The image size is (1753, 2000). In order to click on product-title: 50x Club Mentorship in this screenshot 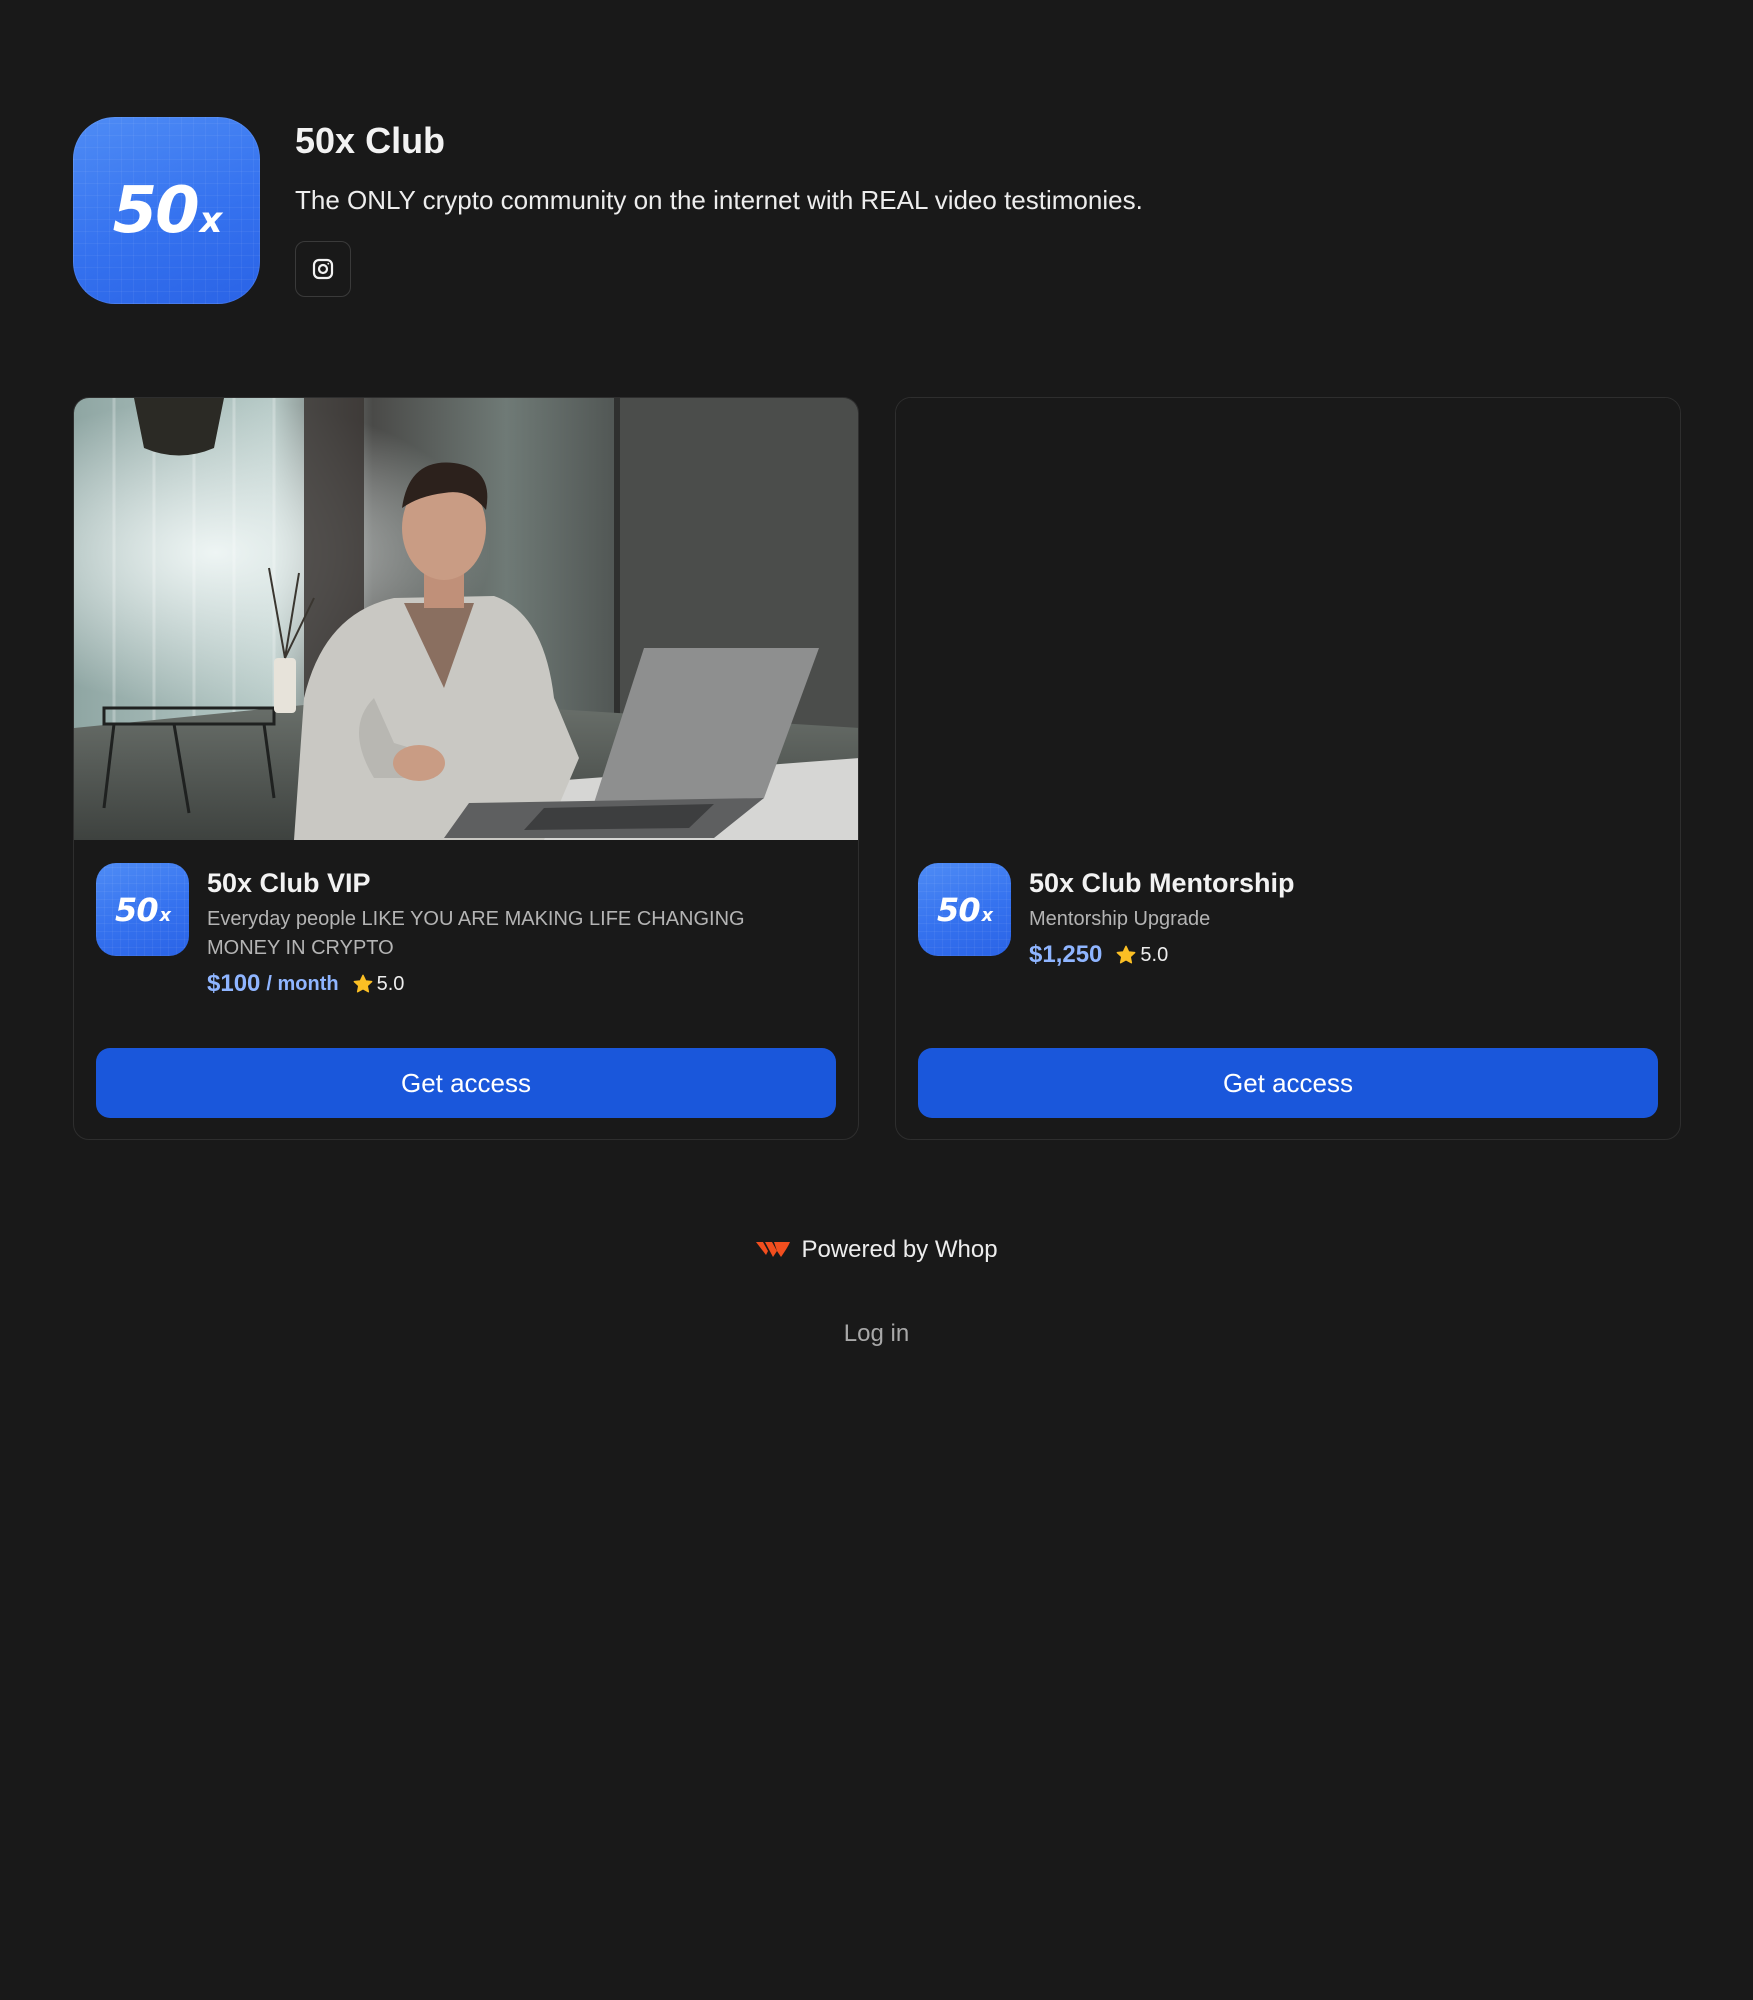, I will do `click(1162, 883)`.